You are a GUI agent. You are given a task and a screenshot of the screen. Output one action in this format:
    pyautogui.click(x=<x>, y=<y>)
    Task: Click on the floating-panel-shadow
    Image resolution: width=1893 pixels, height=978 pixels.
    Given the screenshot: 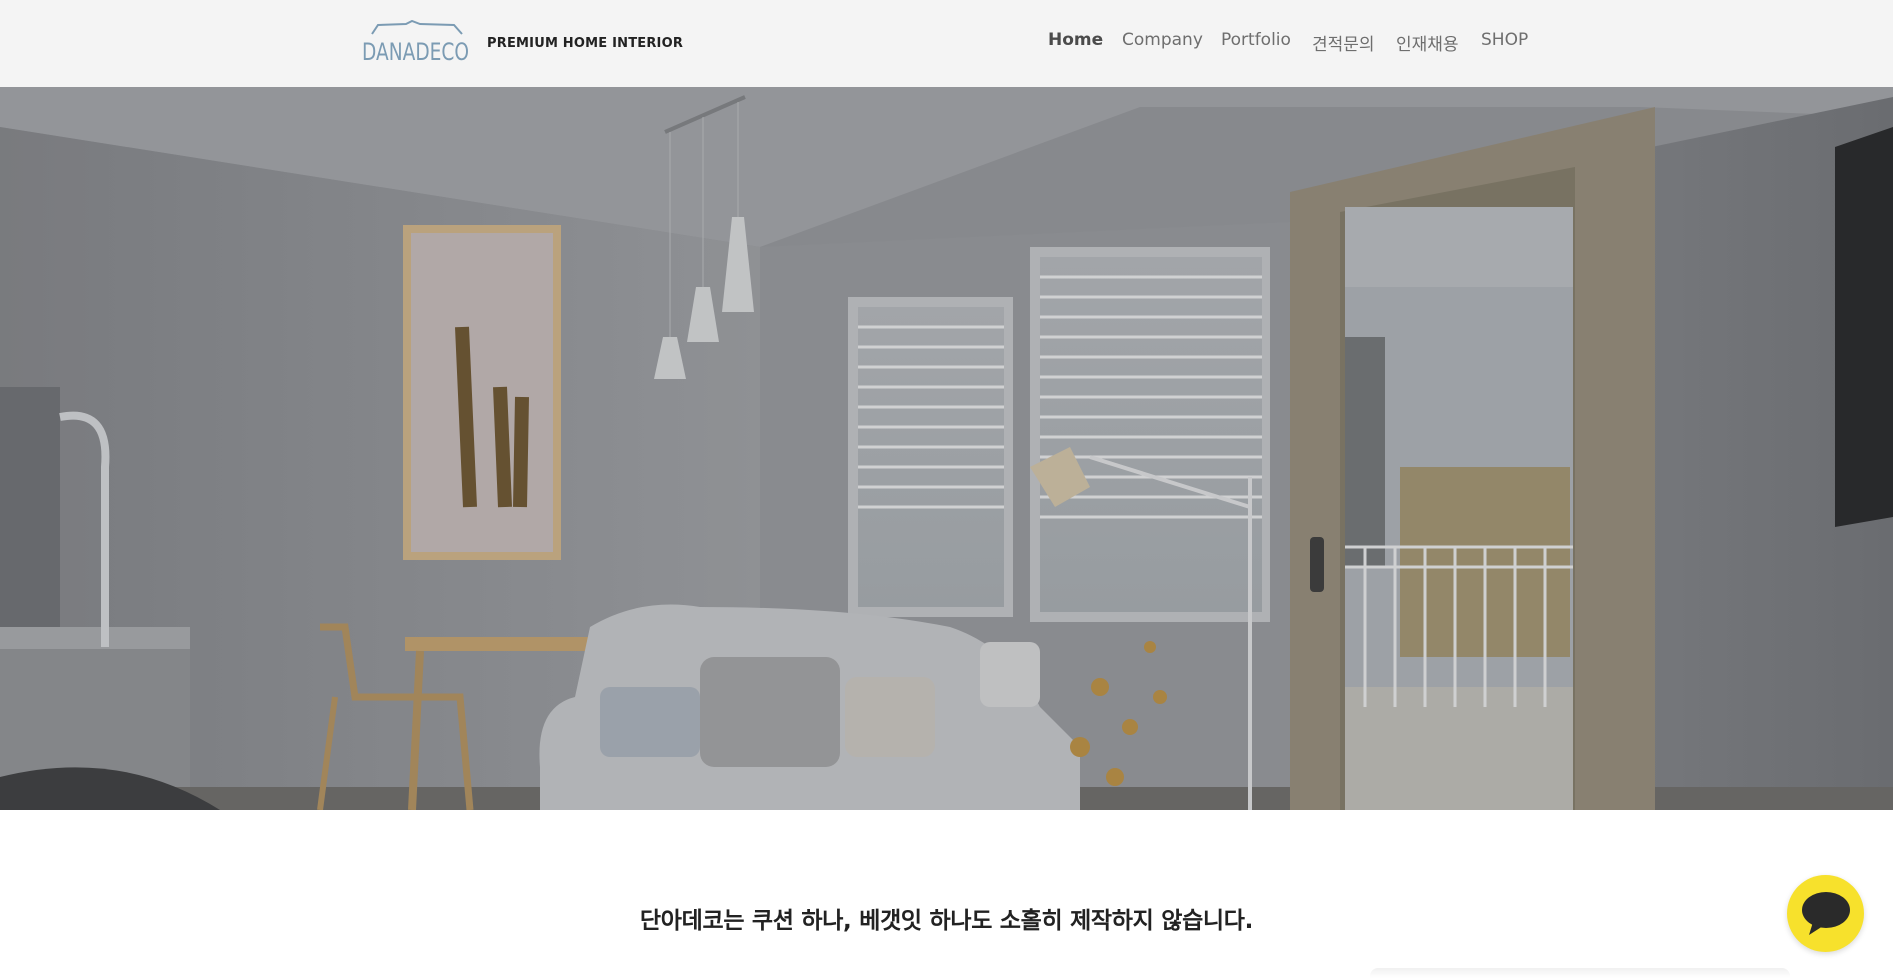 What is the action you would take?
    pyautogui.click(x=1580, y=973)
    